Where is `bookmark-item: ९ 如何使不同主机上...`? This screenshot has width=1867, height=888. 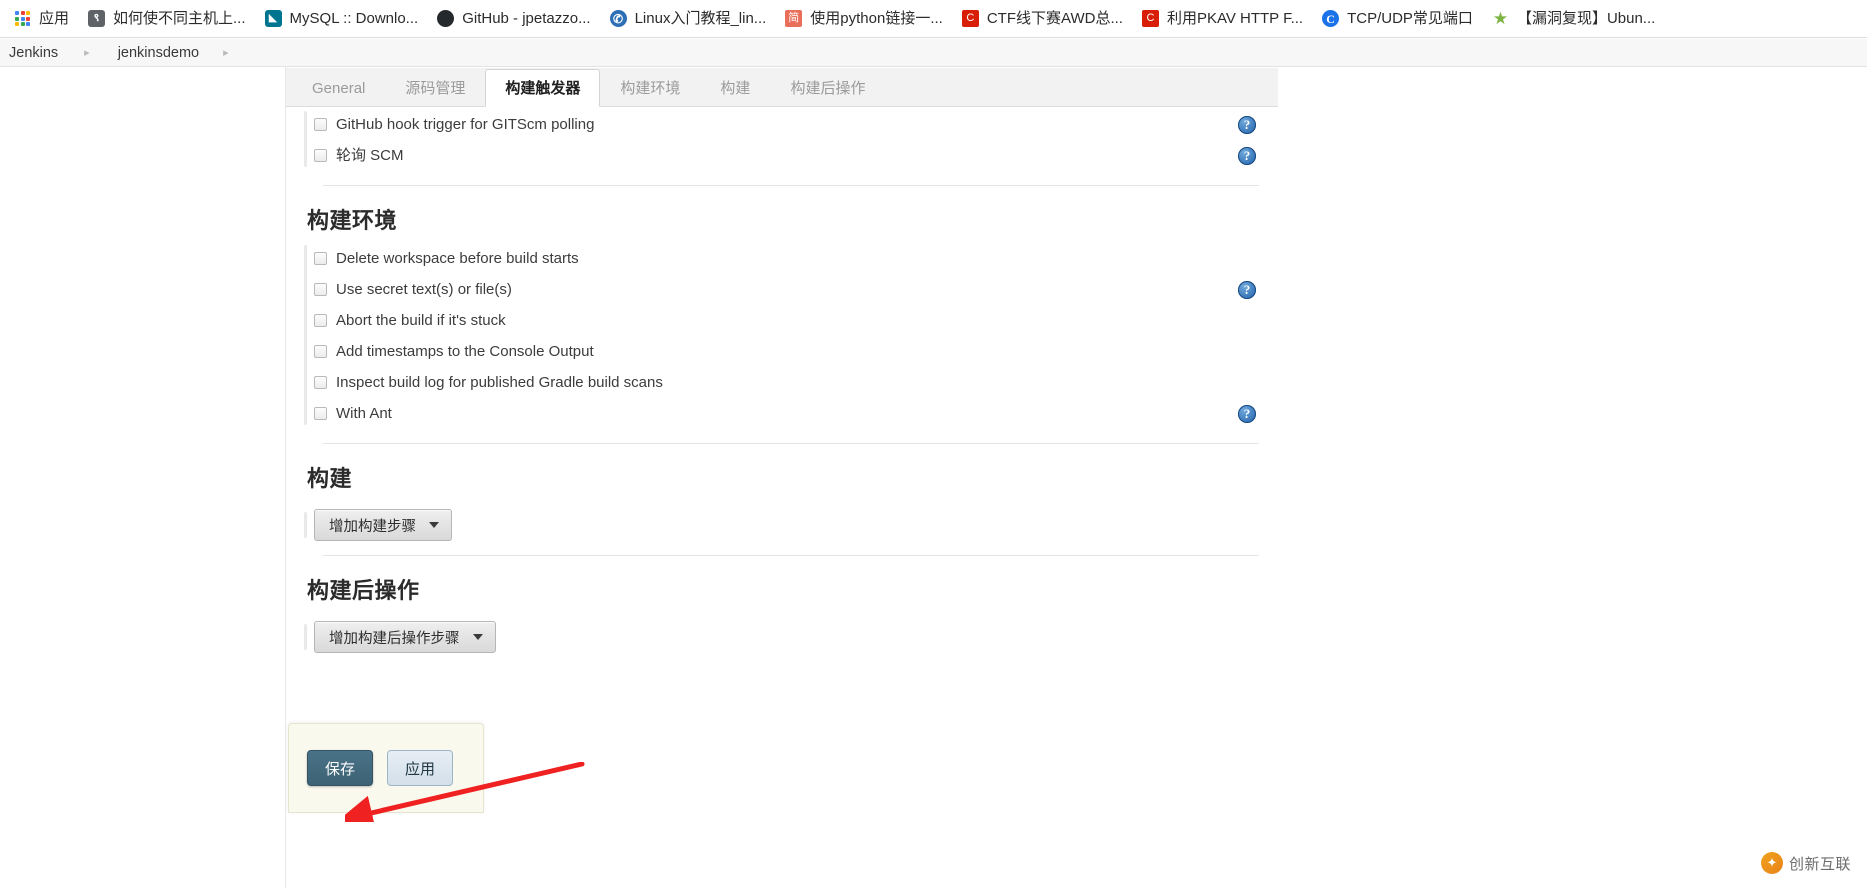 bookmark-item: ९ 如何使不同主机上... is located at coordinates (166, 19).